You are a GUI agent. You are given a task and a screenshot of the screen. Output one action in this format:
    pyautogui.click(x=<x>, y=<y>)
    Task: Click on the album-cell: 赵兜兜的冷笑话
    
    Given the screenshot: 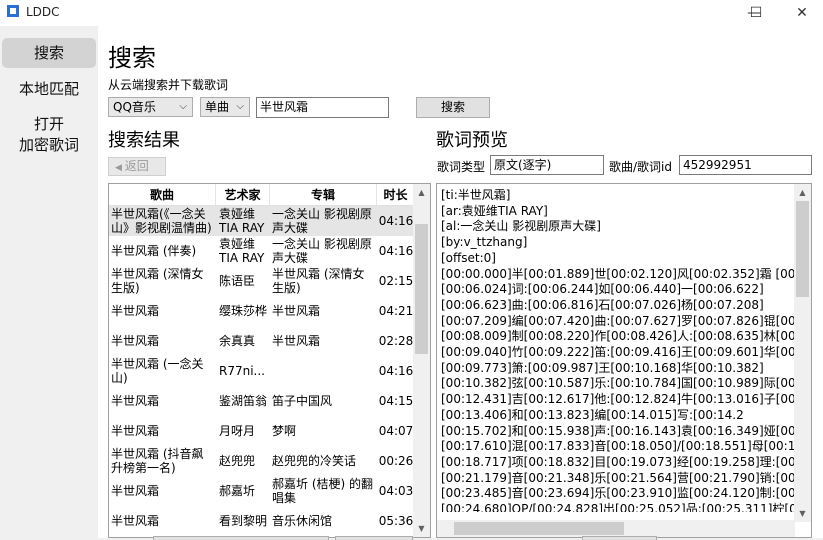 What is the action you would take?
    pyautogui.click(x=324, y=461)
    